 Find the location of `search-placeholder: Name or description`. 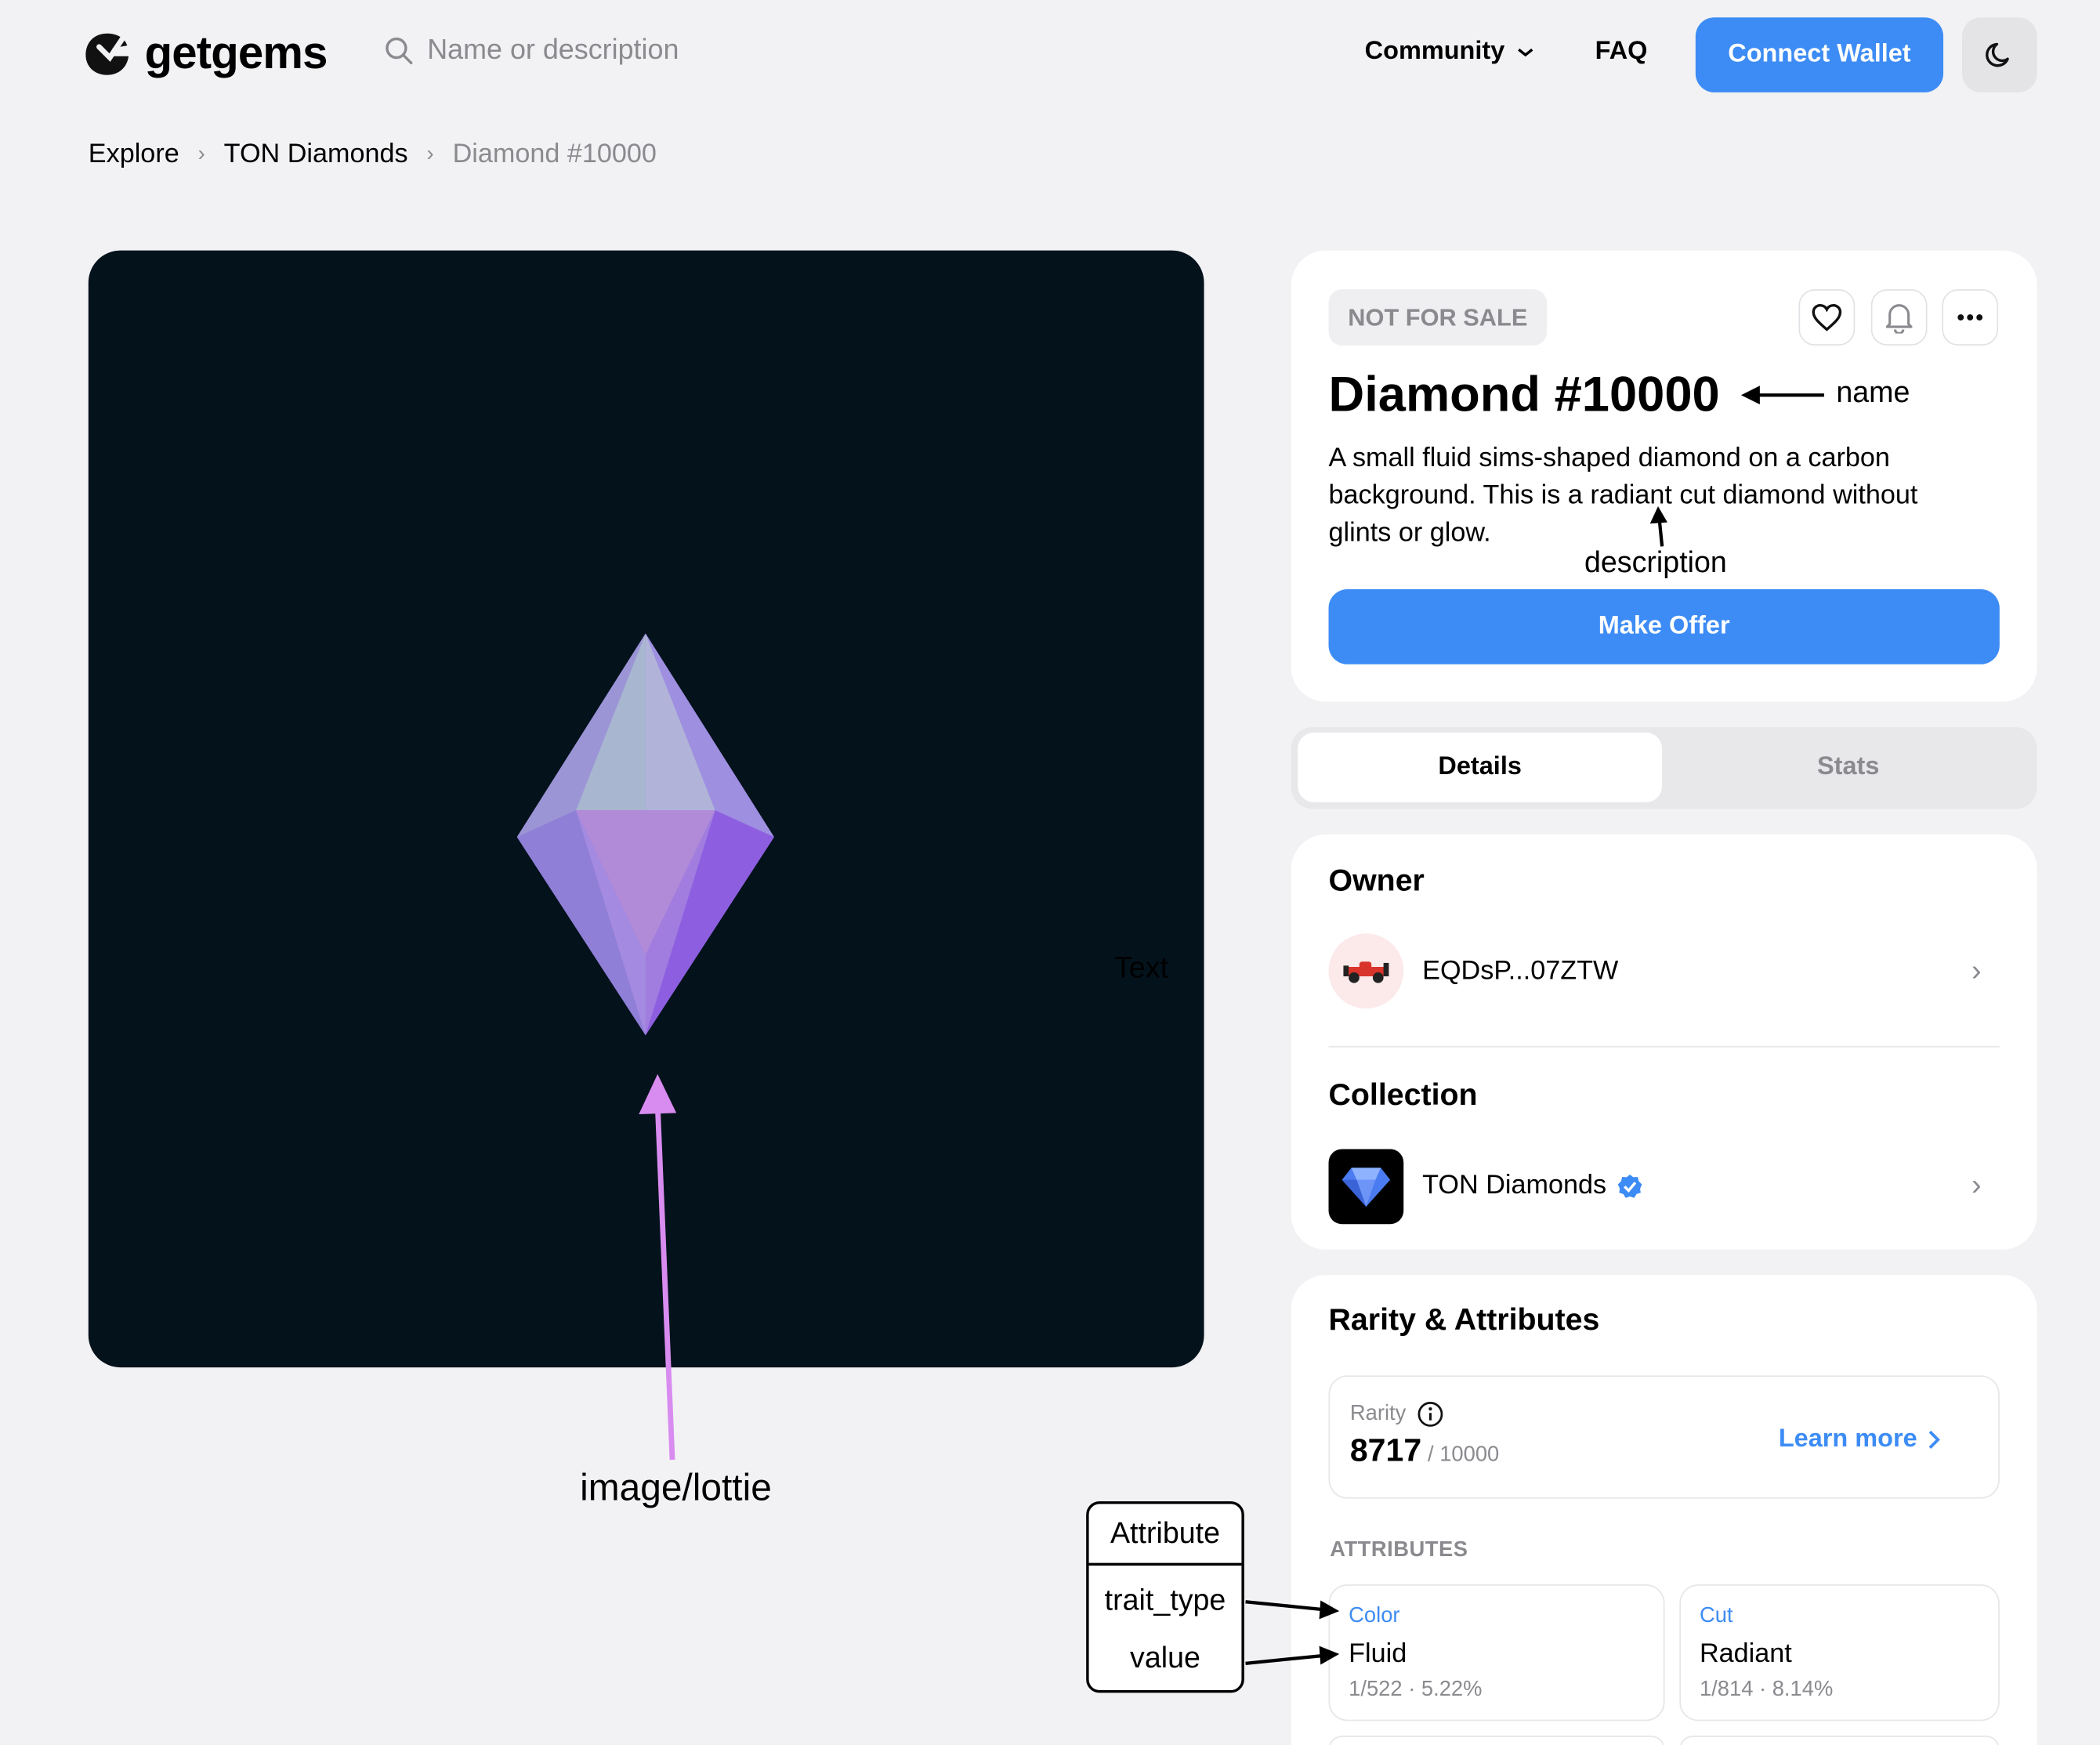

search-placeholder: Name or description is located at coordinates (553, 50).